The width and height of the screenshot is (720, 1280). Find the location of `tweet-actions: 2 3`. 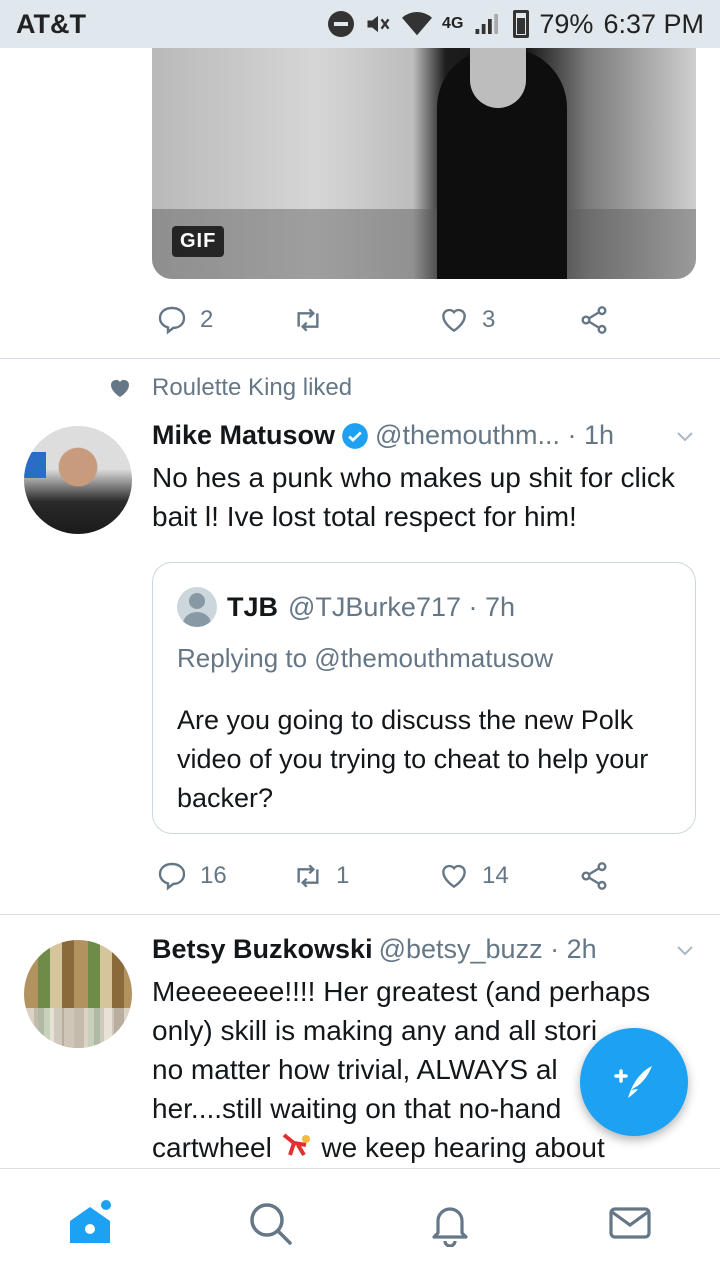

tweet-actions: 2 3 is located at coordinates (392, 320).